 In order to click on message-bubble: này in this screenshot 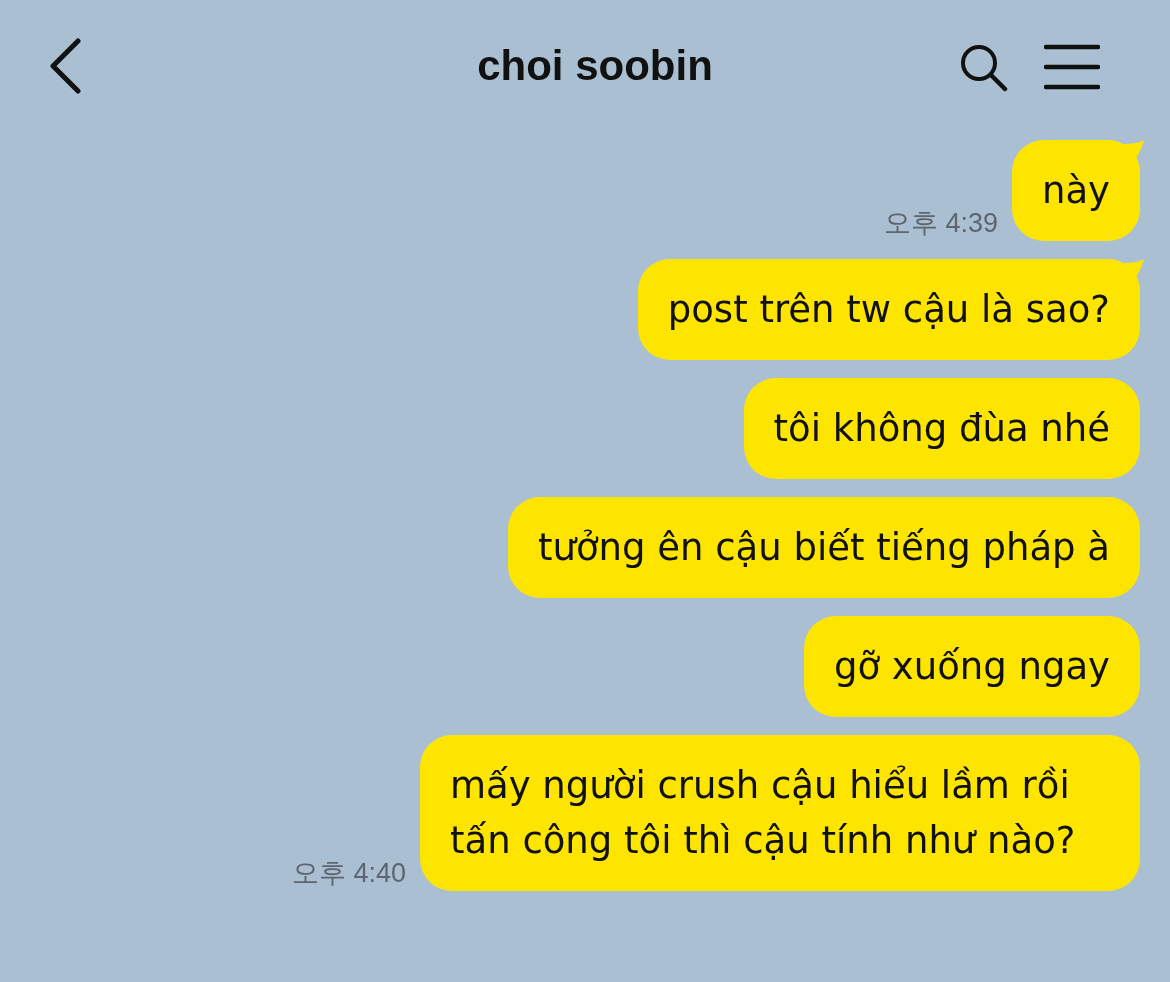, I will do `click(1075, 190)`.